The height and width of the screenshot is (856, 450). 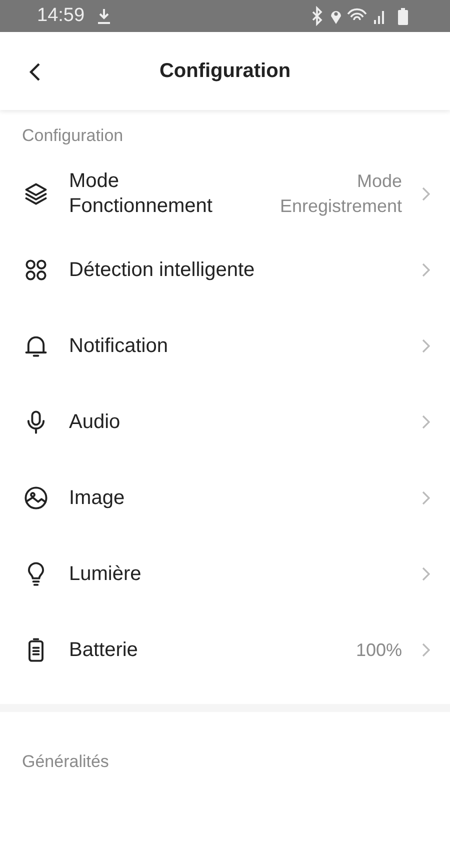 What do you see at coordinates (141, 194) in the screenshot?
I see `row-label: Mode Fonctionnement` at bounding box center [141, 194].